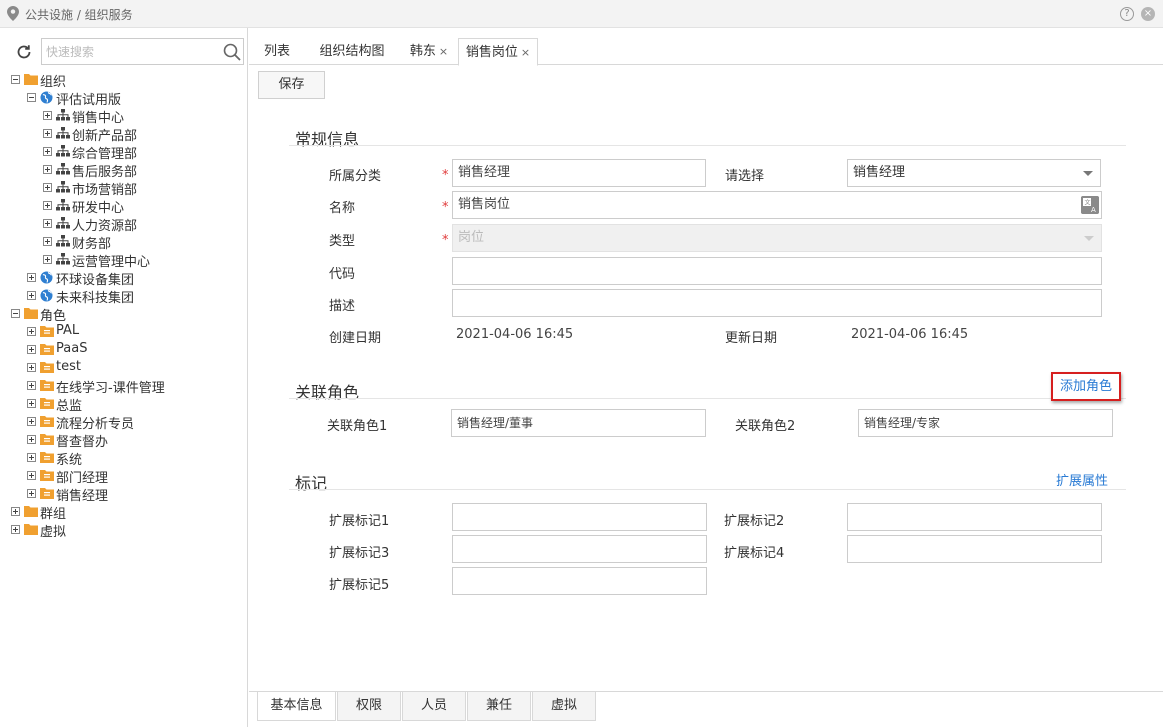 The width and height of the screenshot is (1163, 727). Describe the element at coordinates (499, 706) in the screenshot. I see `tab-concurrent: 兼任` at that location.